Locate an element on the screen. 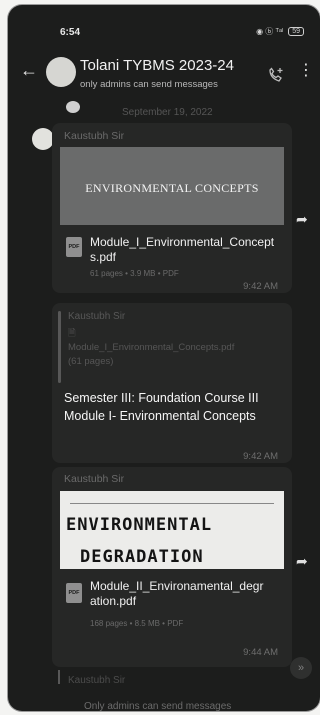  sticker-icon is located at coordinates (73, 107).